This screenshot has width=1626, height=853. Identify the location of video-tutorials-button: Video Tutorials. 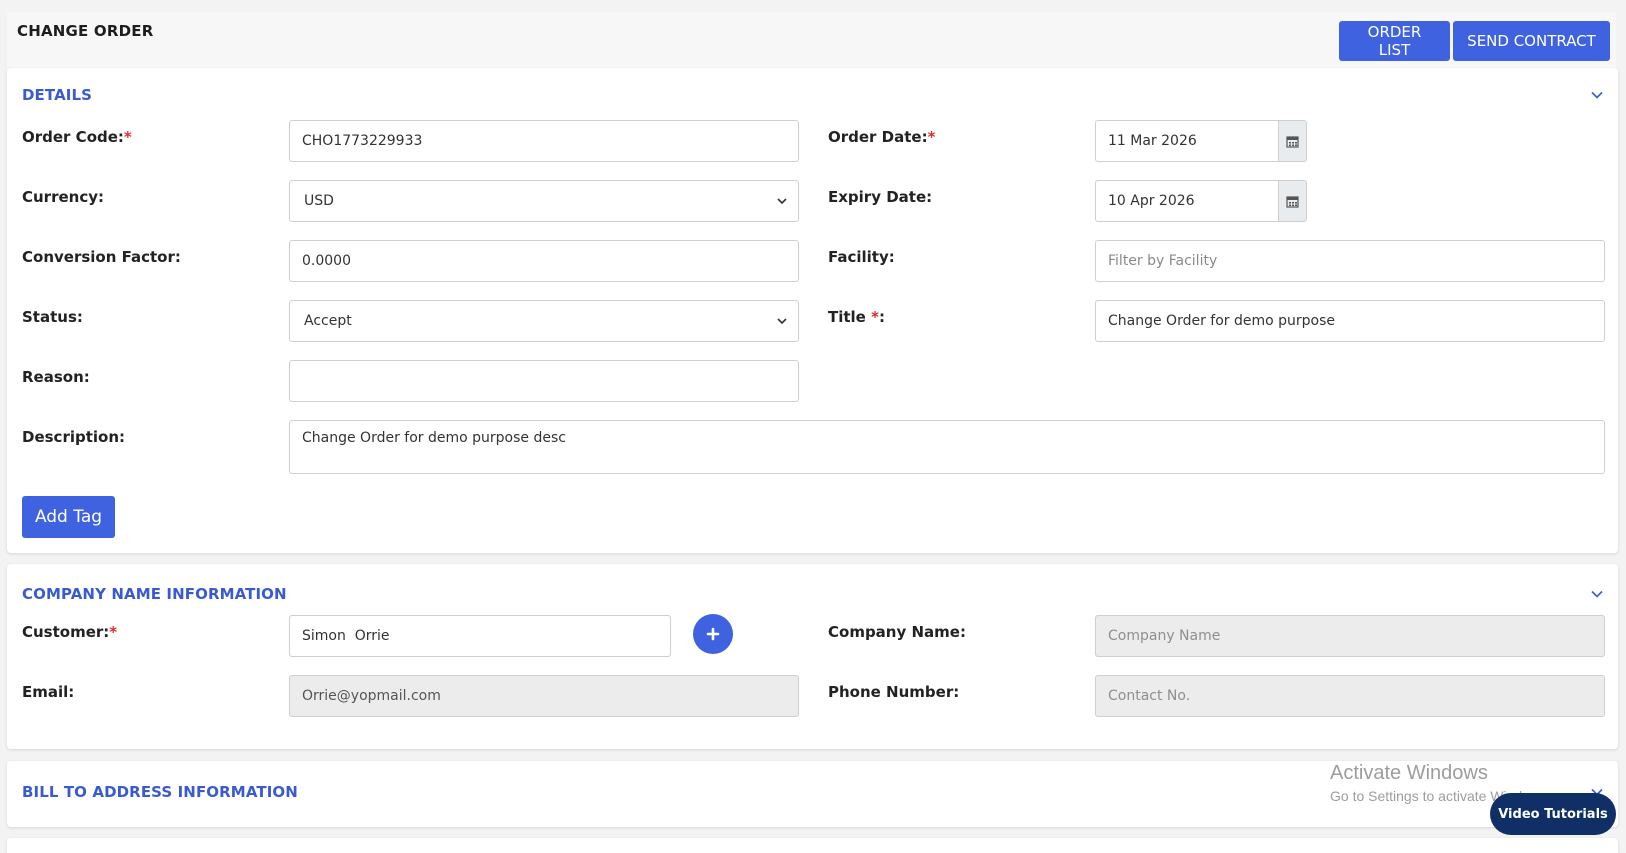
(1553, 814).